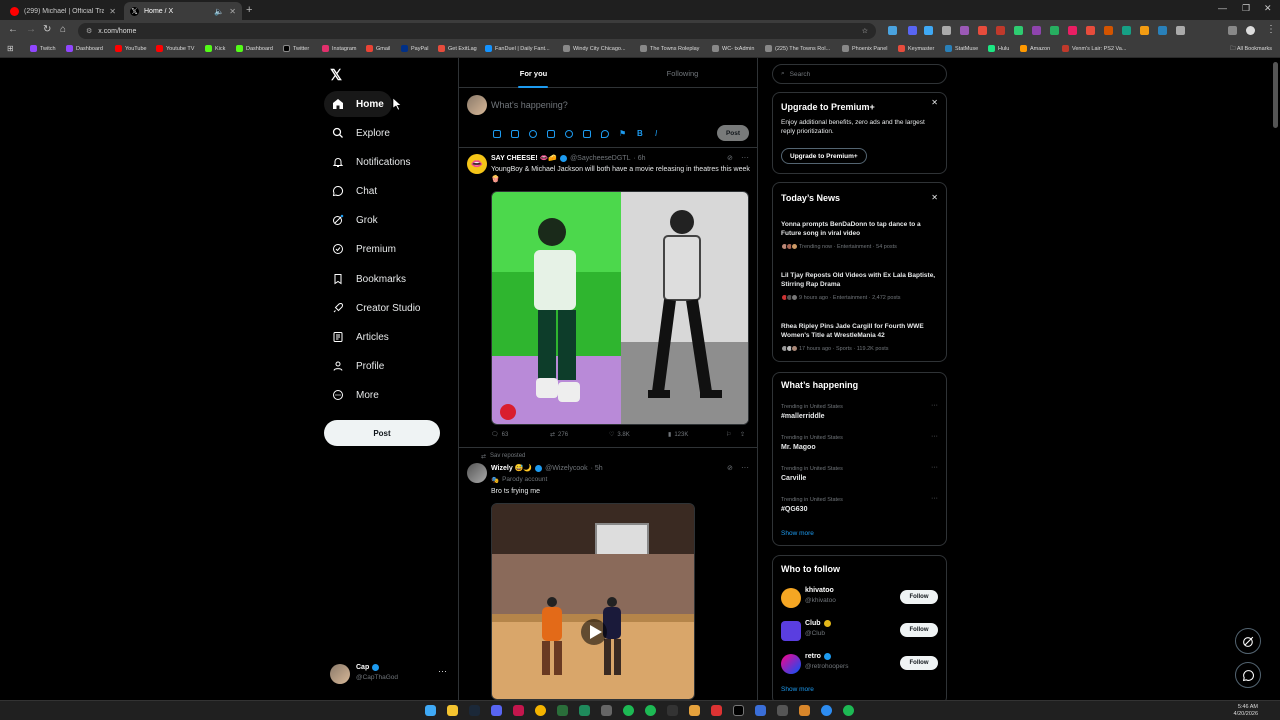 The height and width of the screenshot is (720, 1280). Describe the element at coordinates (659, 134) in the screenshot. I see `italic-icon: I` at that location.